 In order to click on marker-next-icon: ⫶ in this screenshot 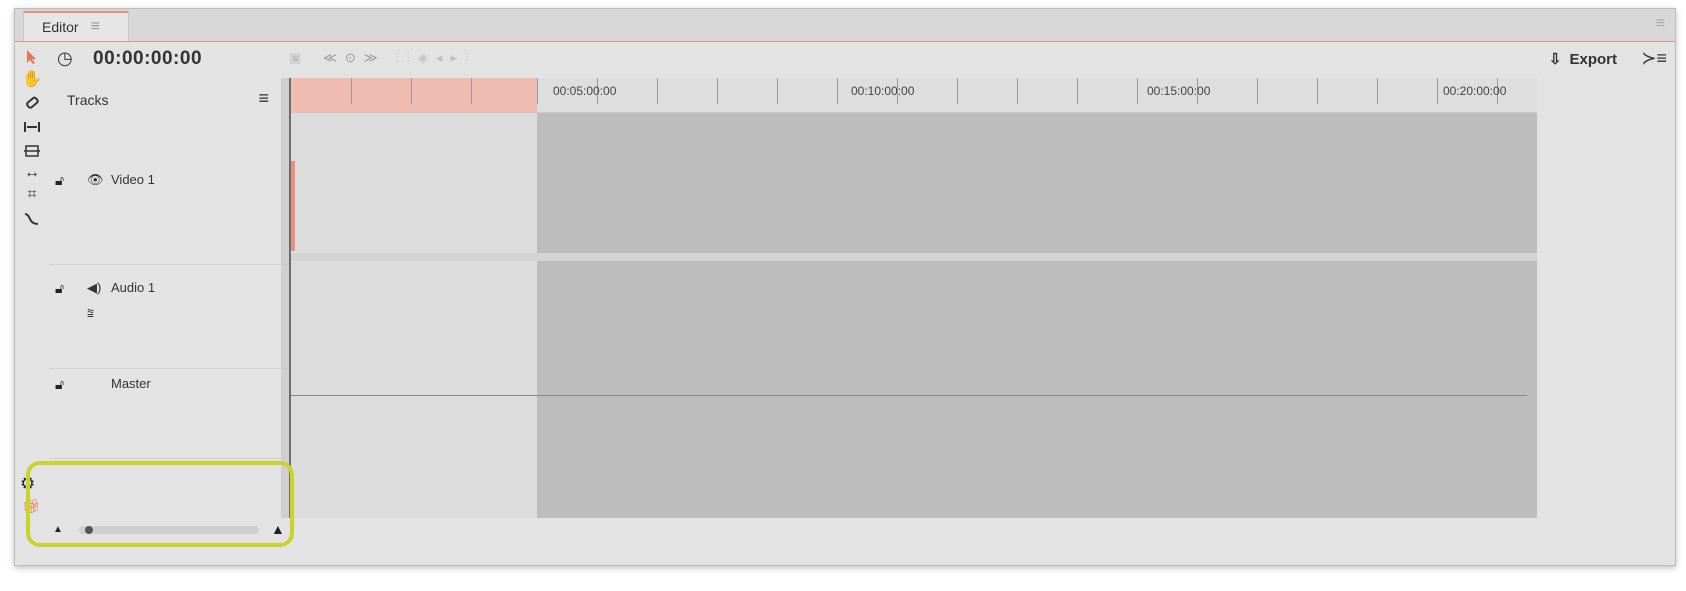, I will do `click(408, 58)`.